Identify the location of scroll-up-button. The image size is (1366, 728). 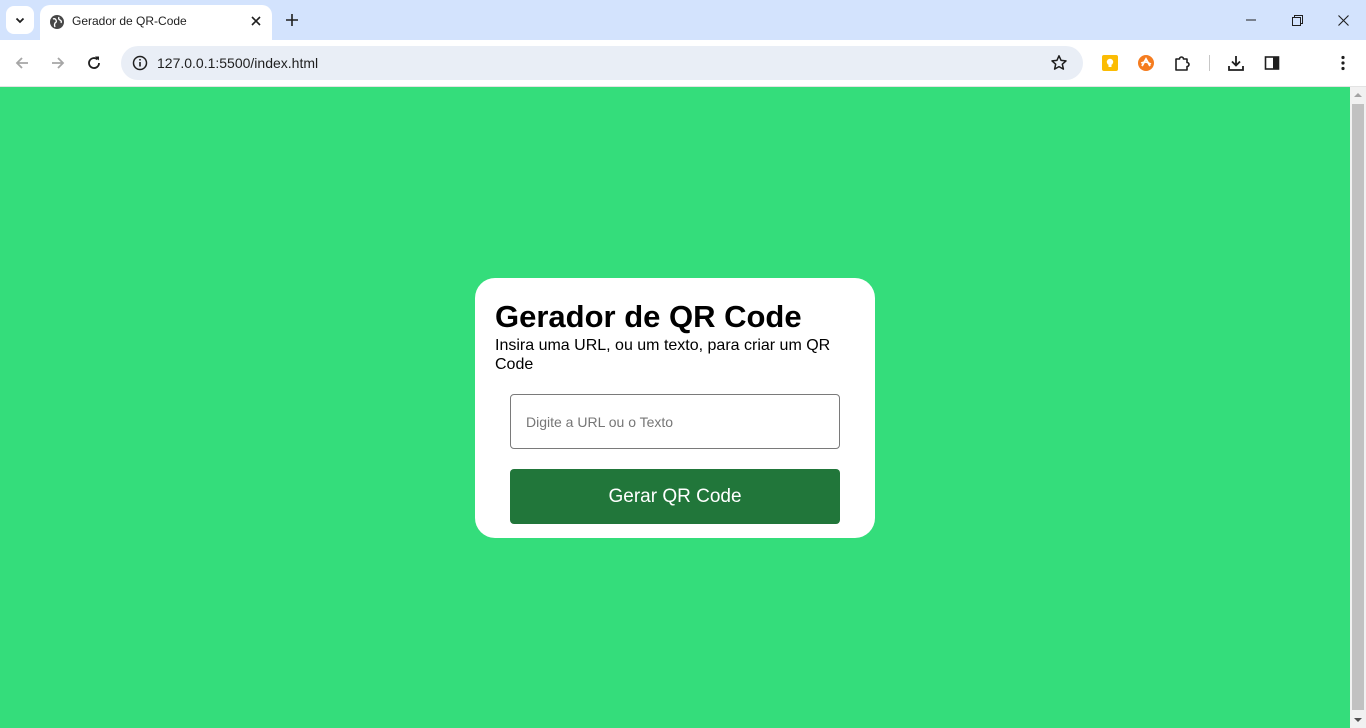
(1358, 95).